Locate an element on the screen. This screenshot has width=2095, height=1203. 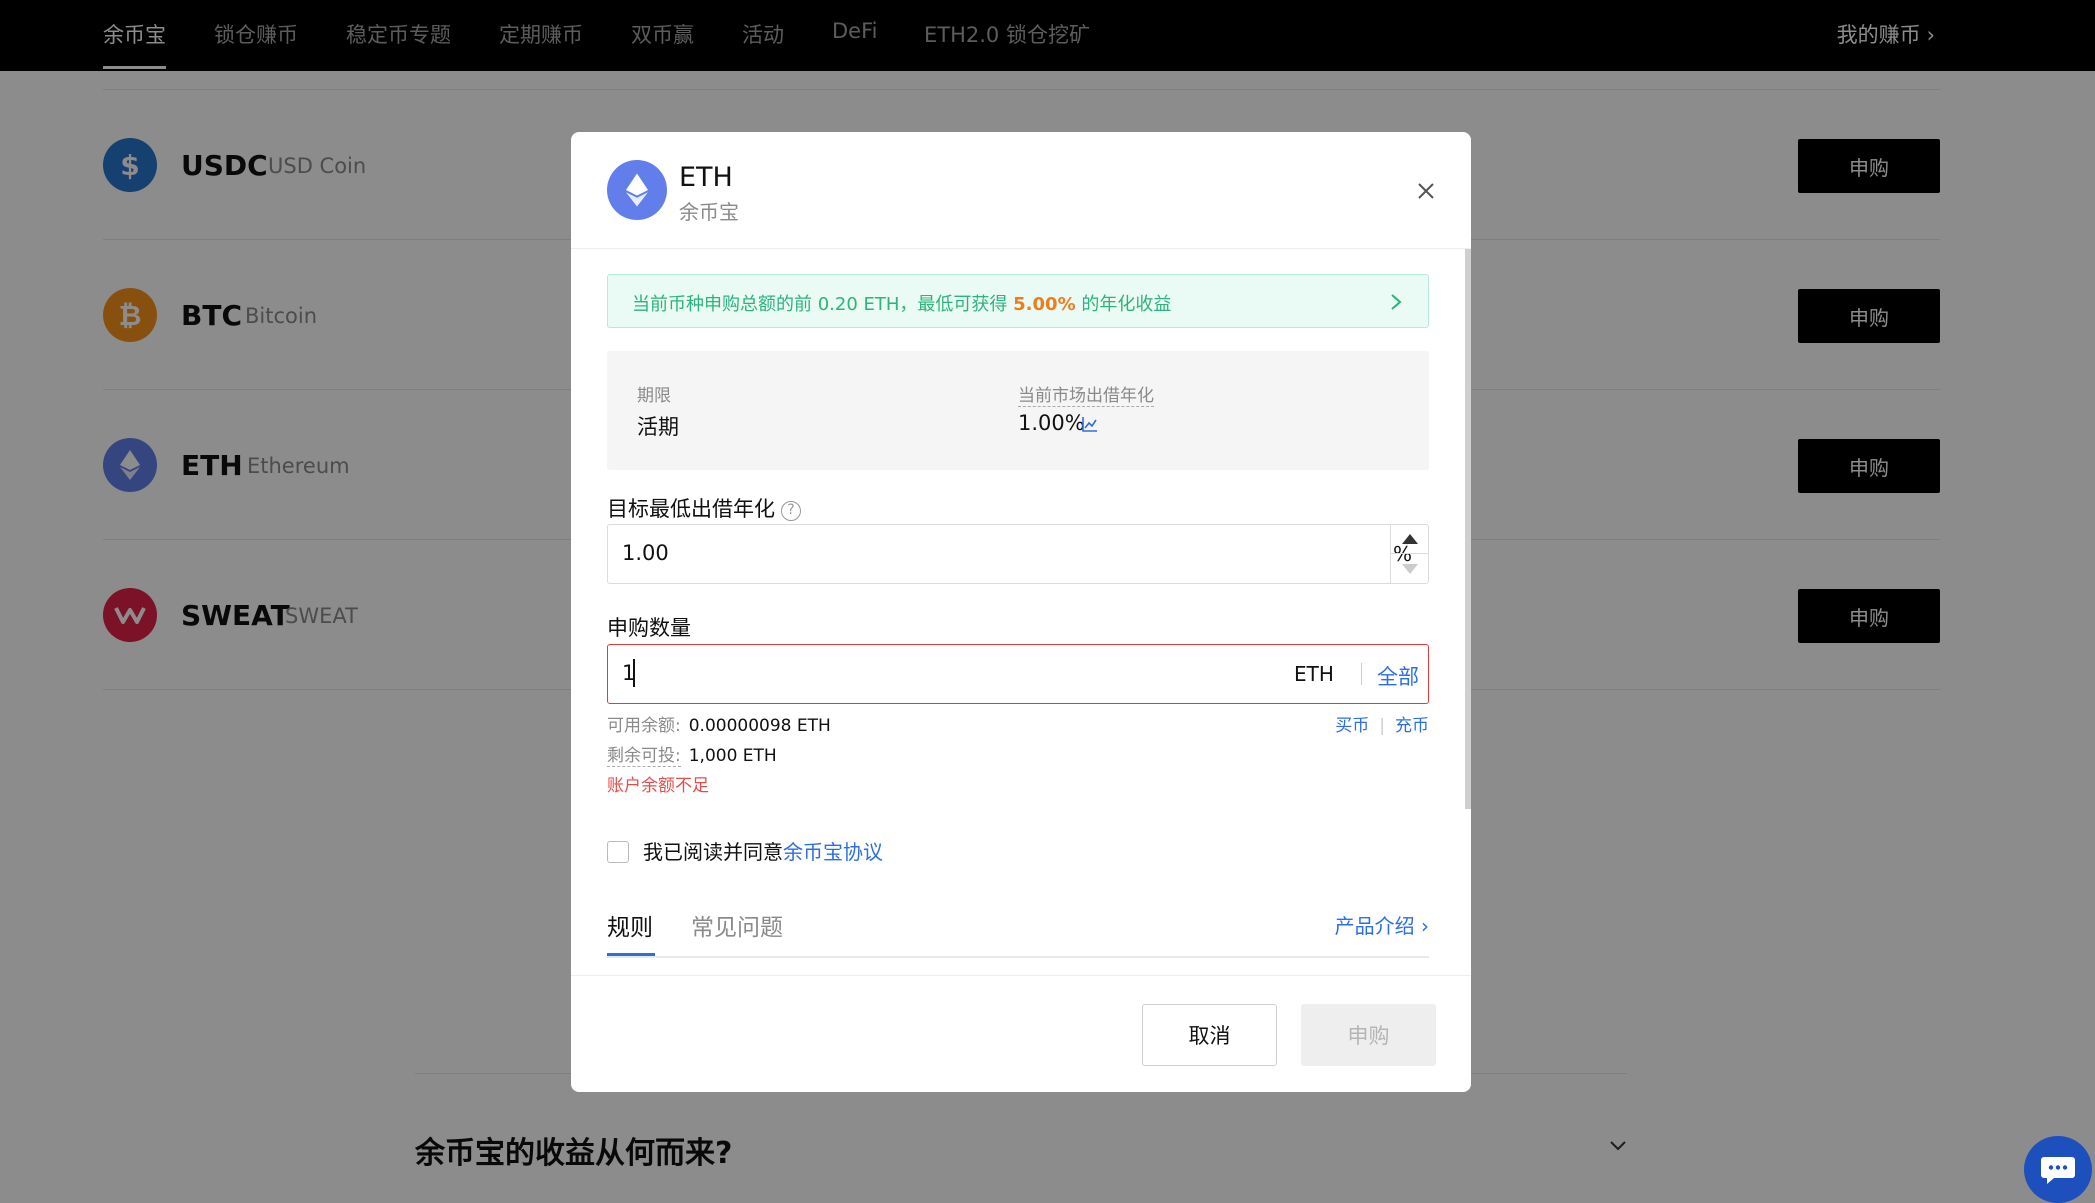
modal-footer: 取消 申购 is located at coordinates (1021, 1033).